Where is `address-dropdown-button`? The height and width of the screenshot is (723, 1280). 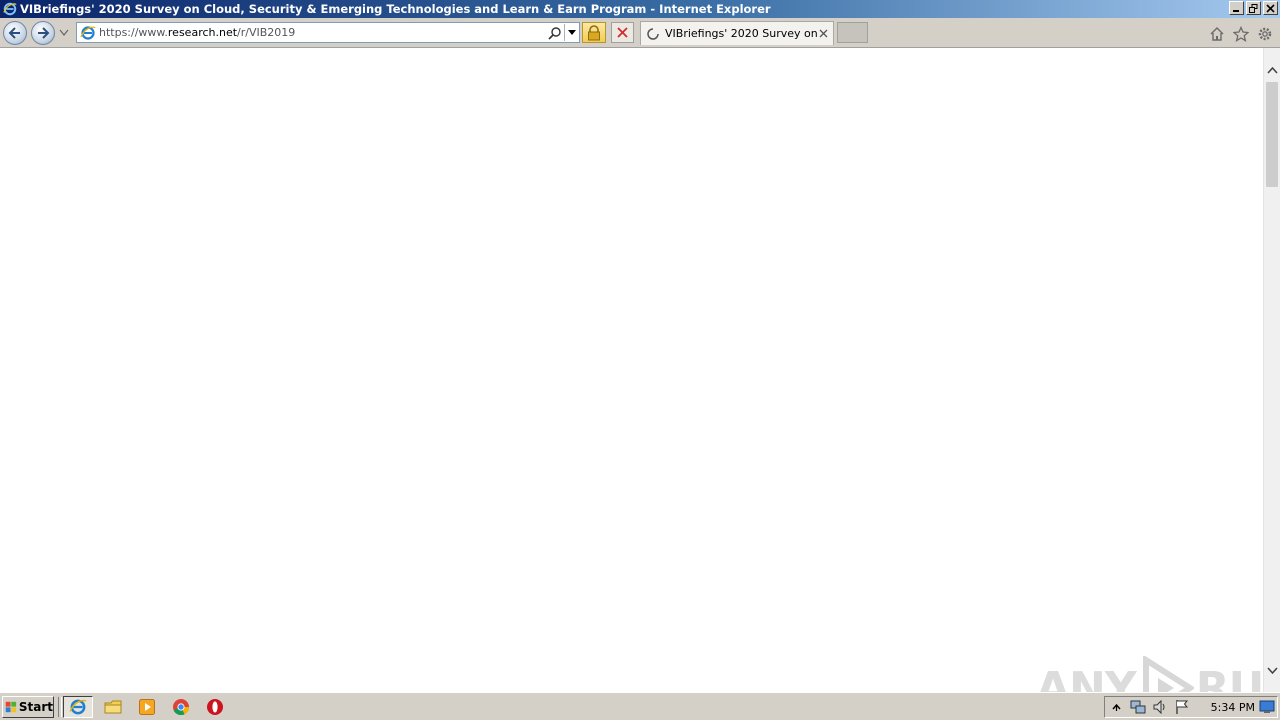 address-dropdown-button is located at coordinates (571, 32).